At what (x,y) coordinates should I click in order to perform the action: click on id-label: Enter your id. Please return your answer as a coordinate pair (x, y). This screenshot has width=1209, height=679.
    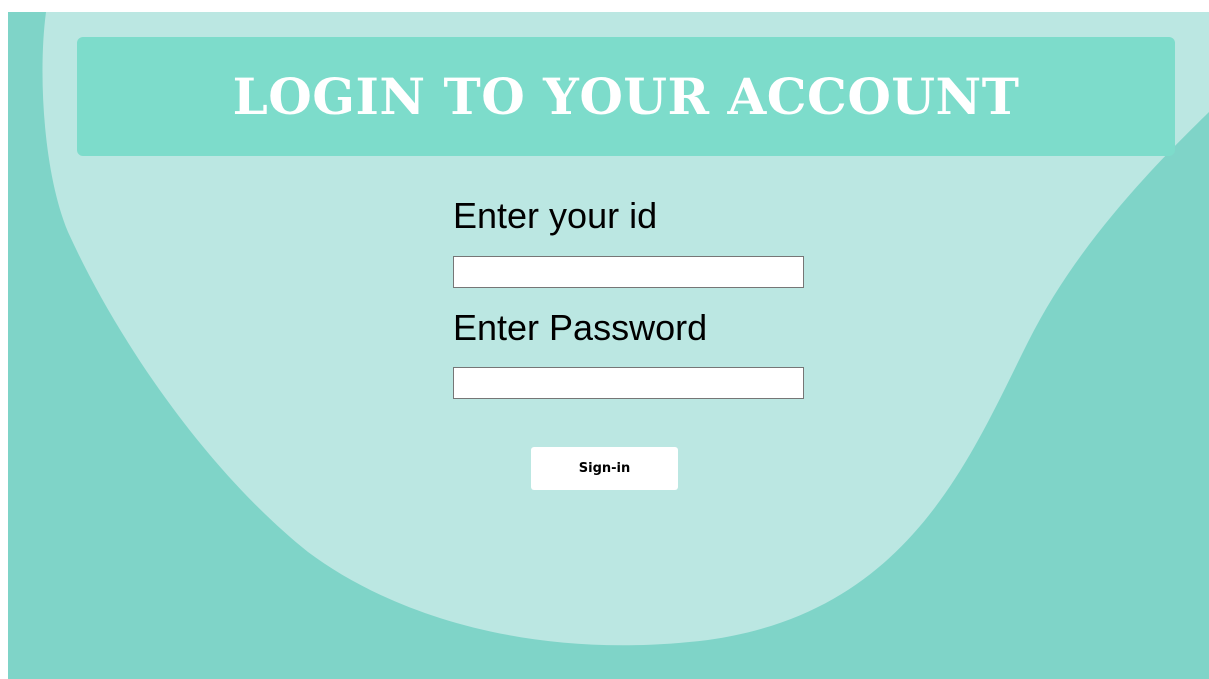
    Looking at the image, I should click on (555, 215).